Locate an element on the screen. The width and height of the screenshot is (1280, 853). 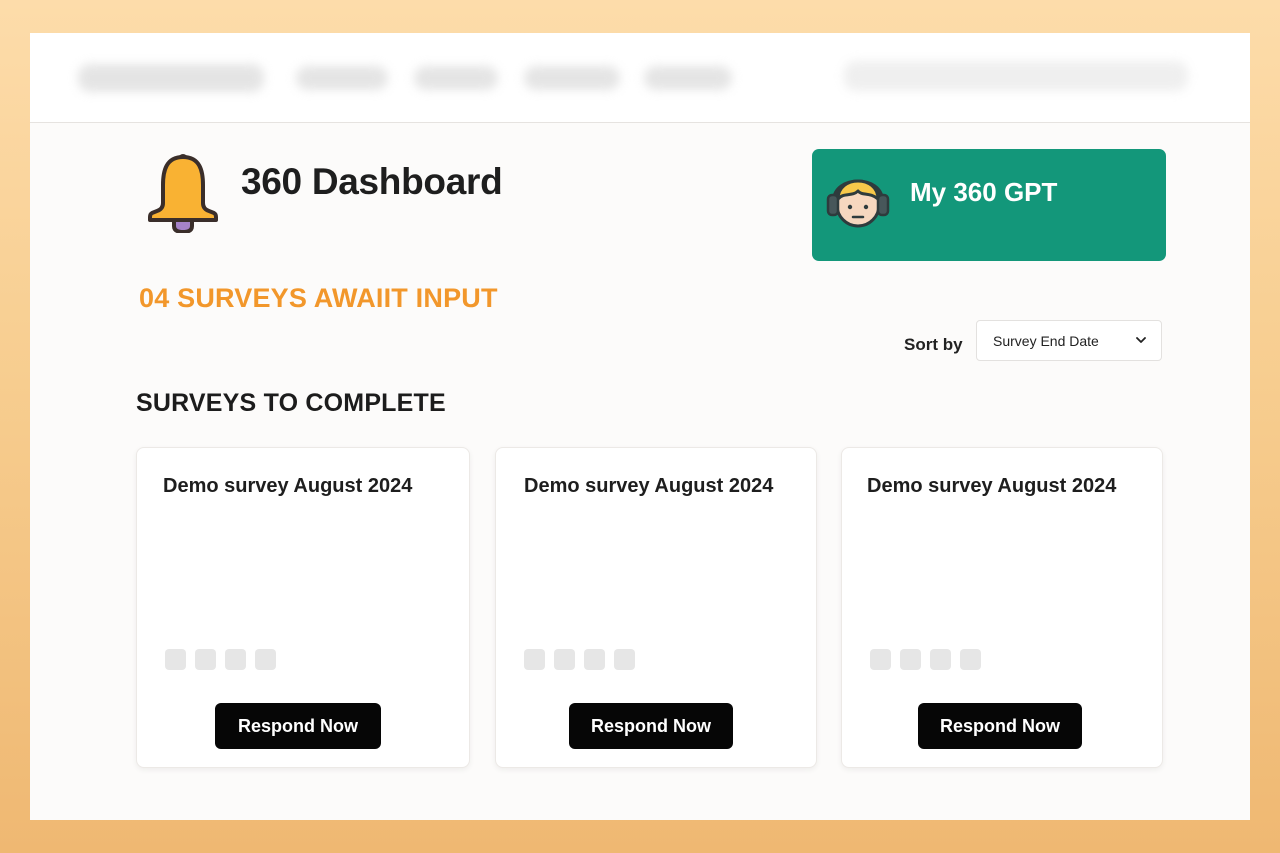
bell-icon is located at coordinates (183, 193).